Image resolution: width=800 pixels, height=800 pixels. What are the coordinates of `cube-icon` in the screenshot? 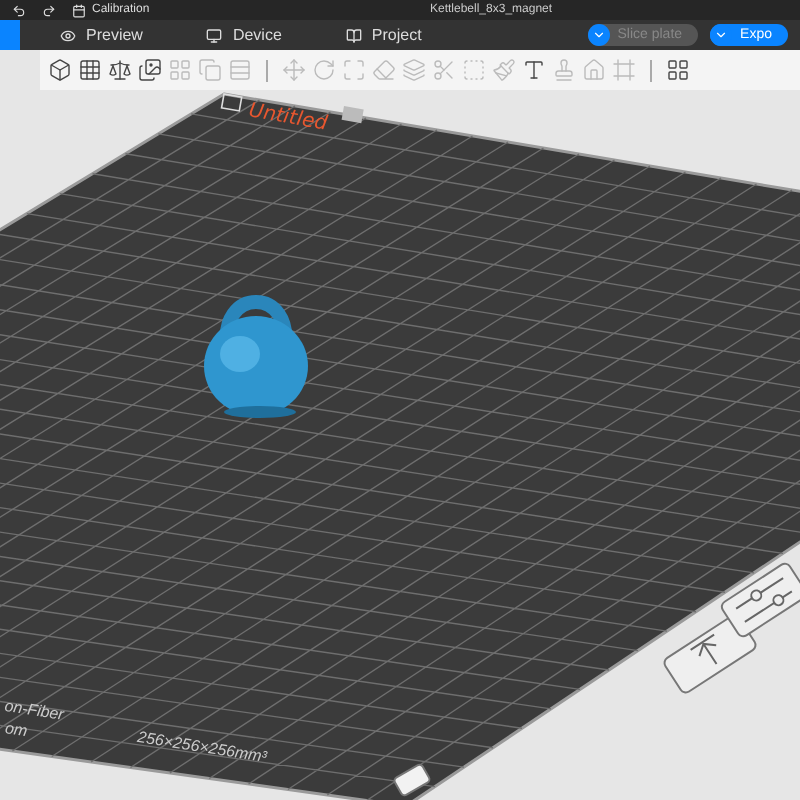 It's located at (60, 70).